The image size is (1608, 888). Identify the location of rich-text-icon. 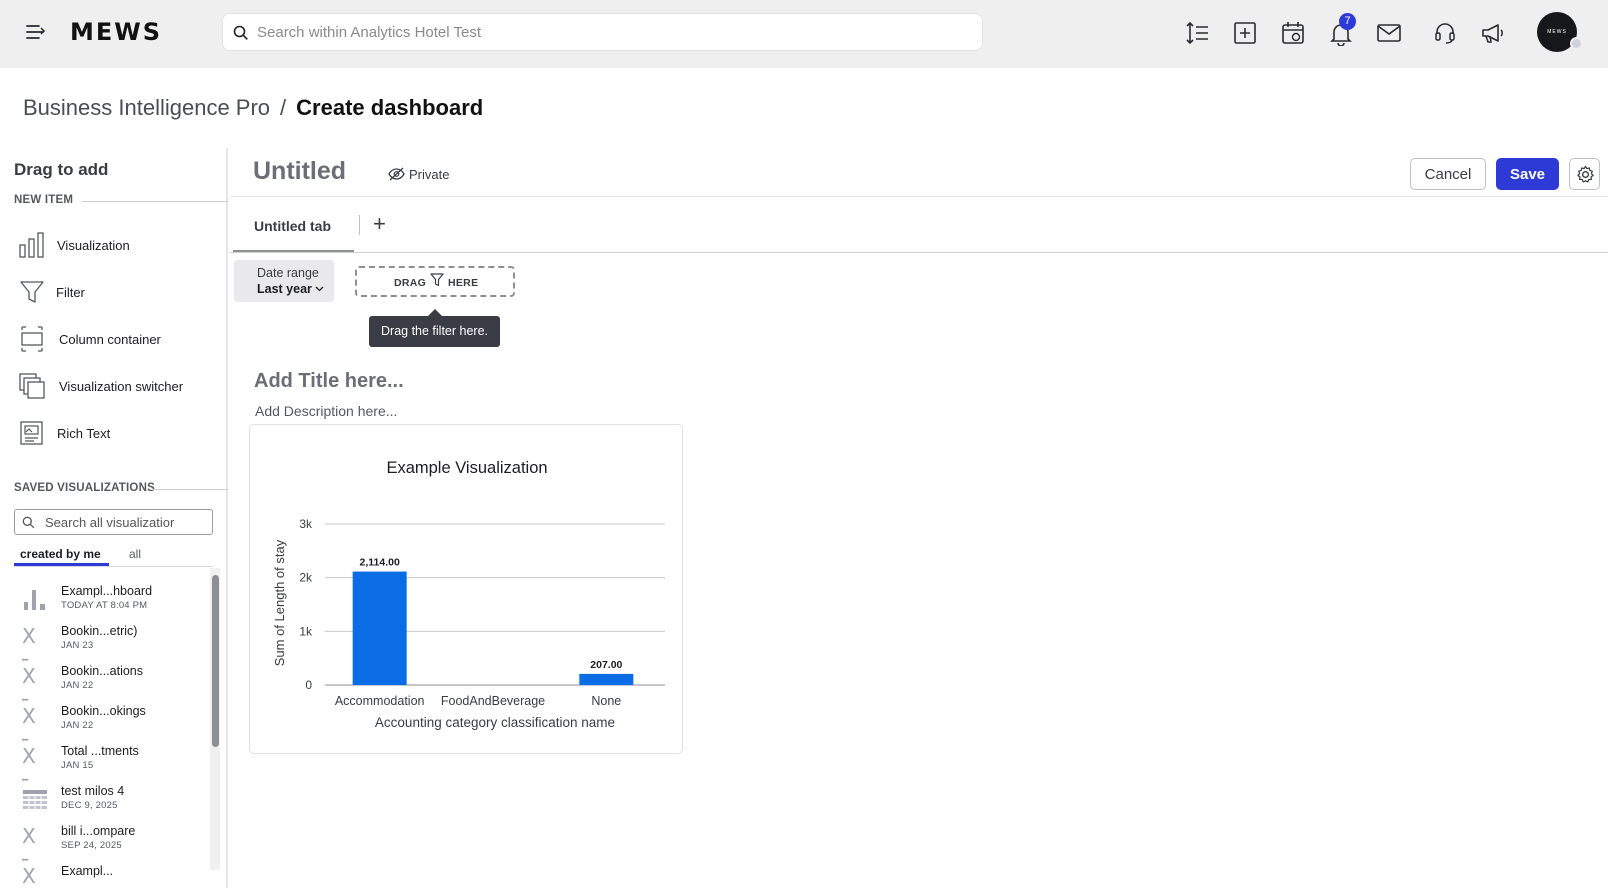
(31, 433).